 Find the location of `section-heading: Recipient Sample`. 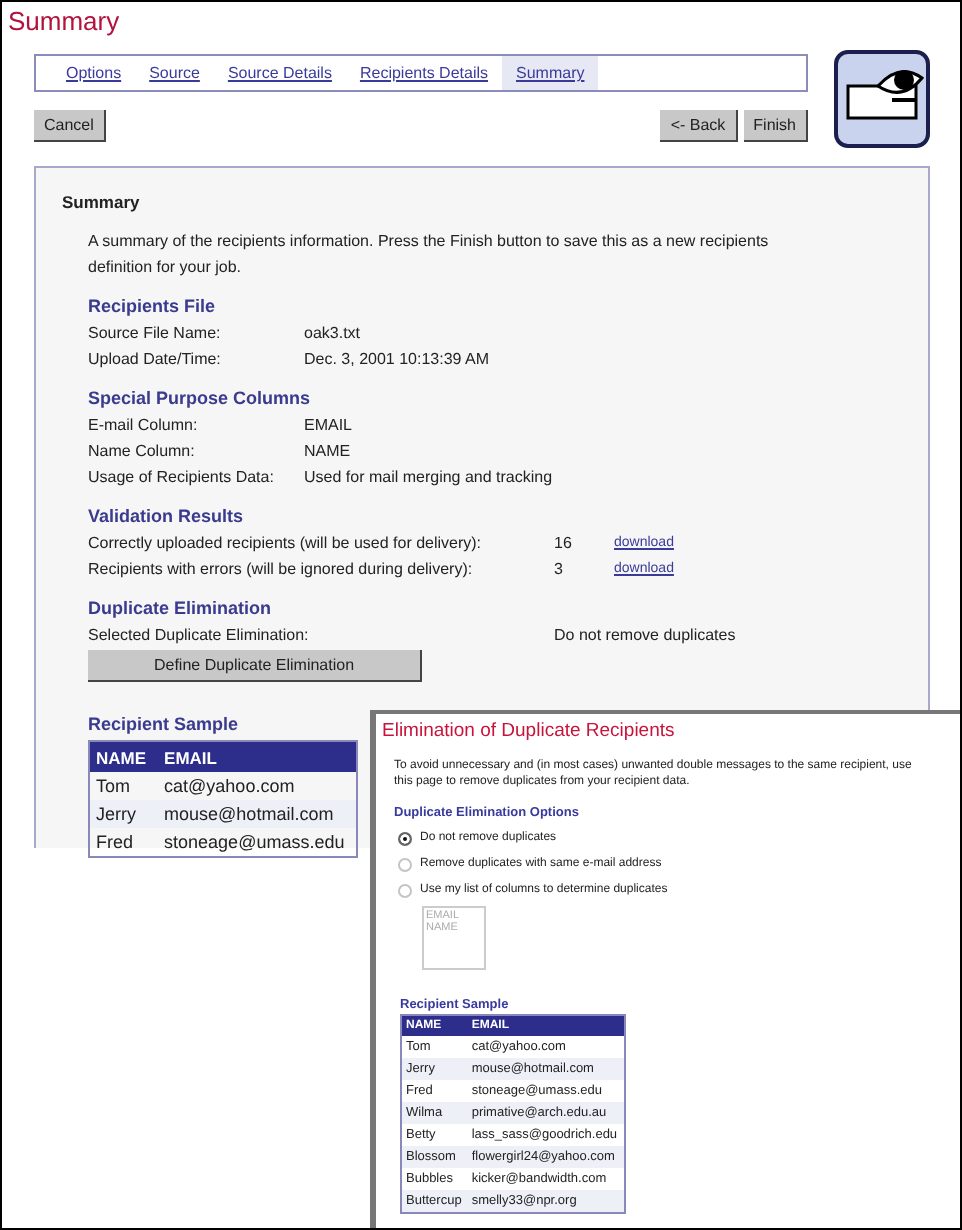

section-heading: Recipient Sample is located at coordinates (163, 725).